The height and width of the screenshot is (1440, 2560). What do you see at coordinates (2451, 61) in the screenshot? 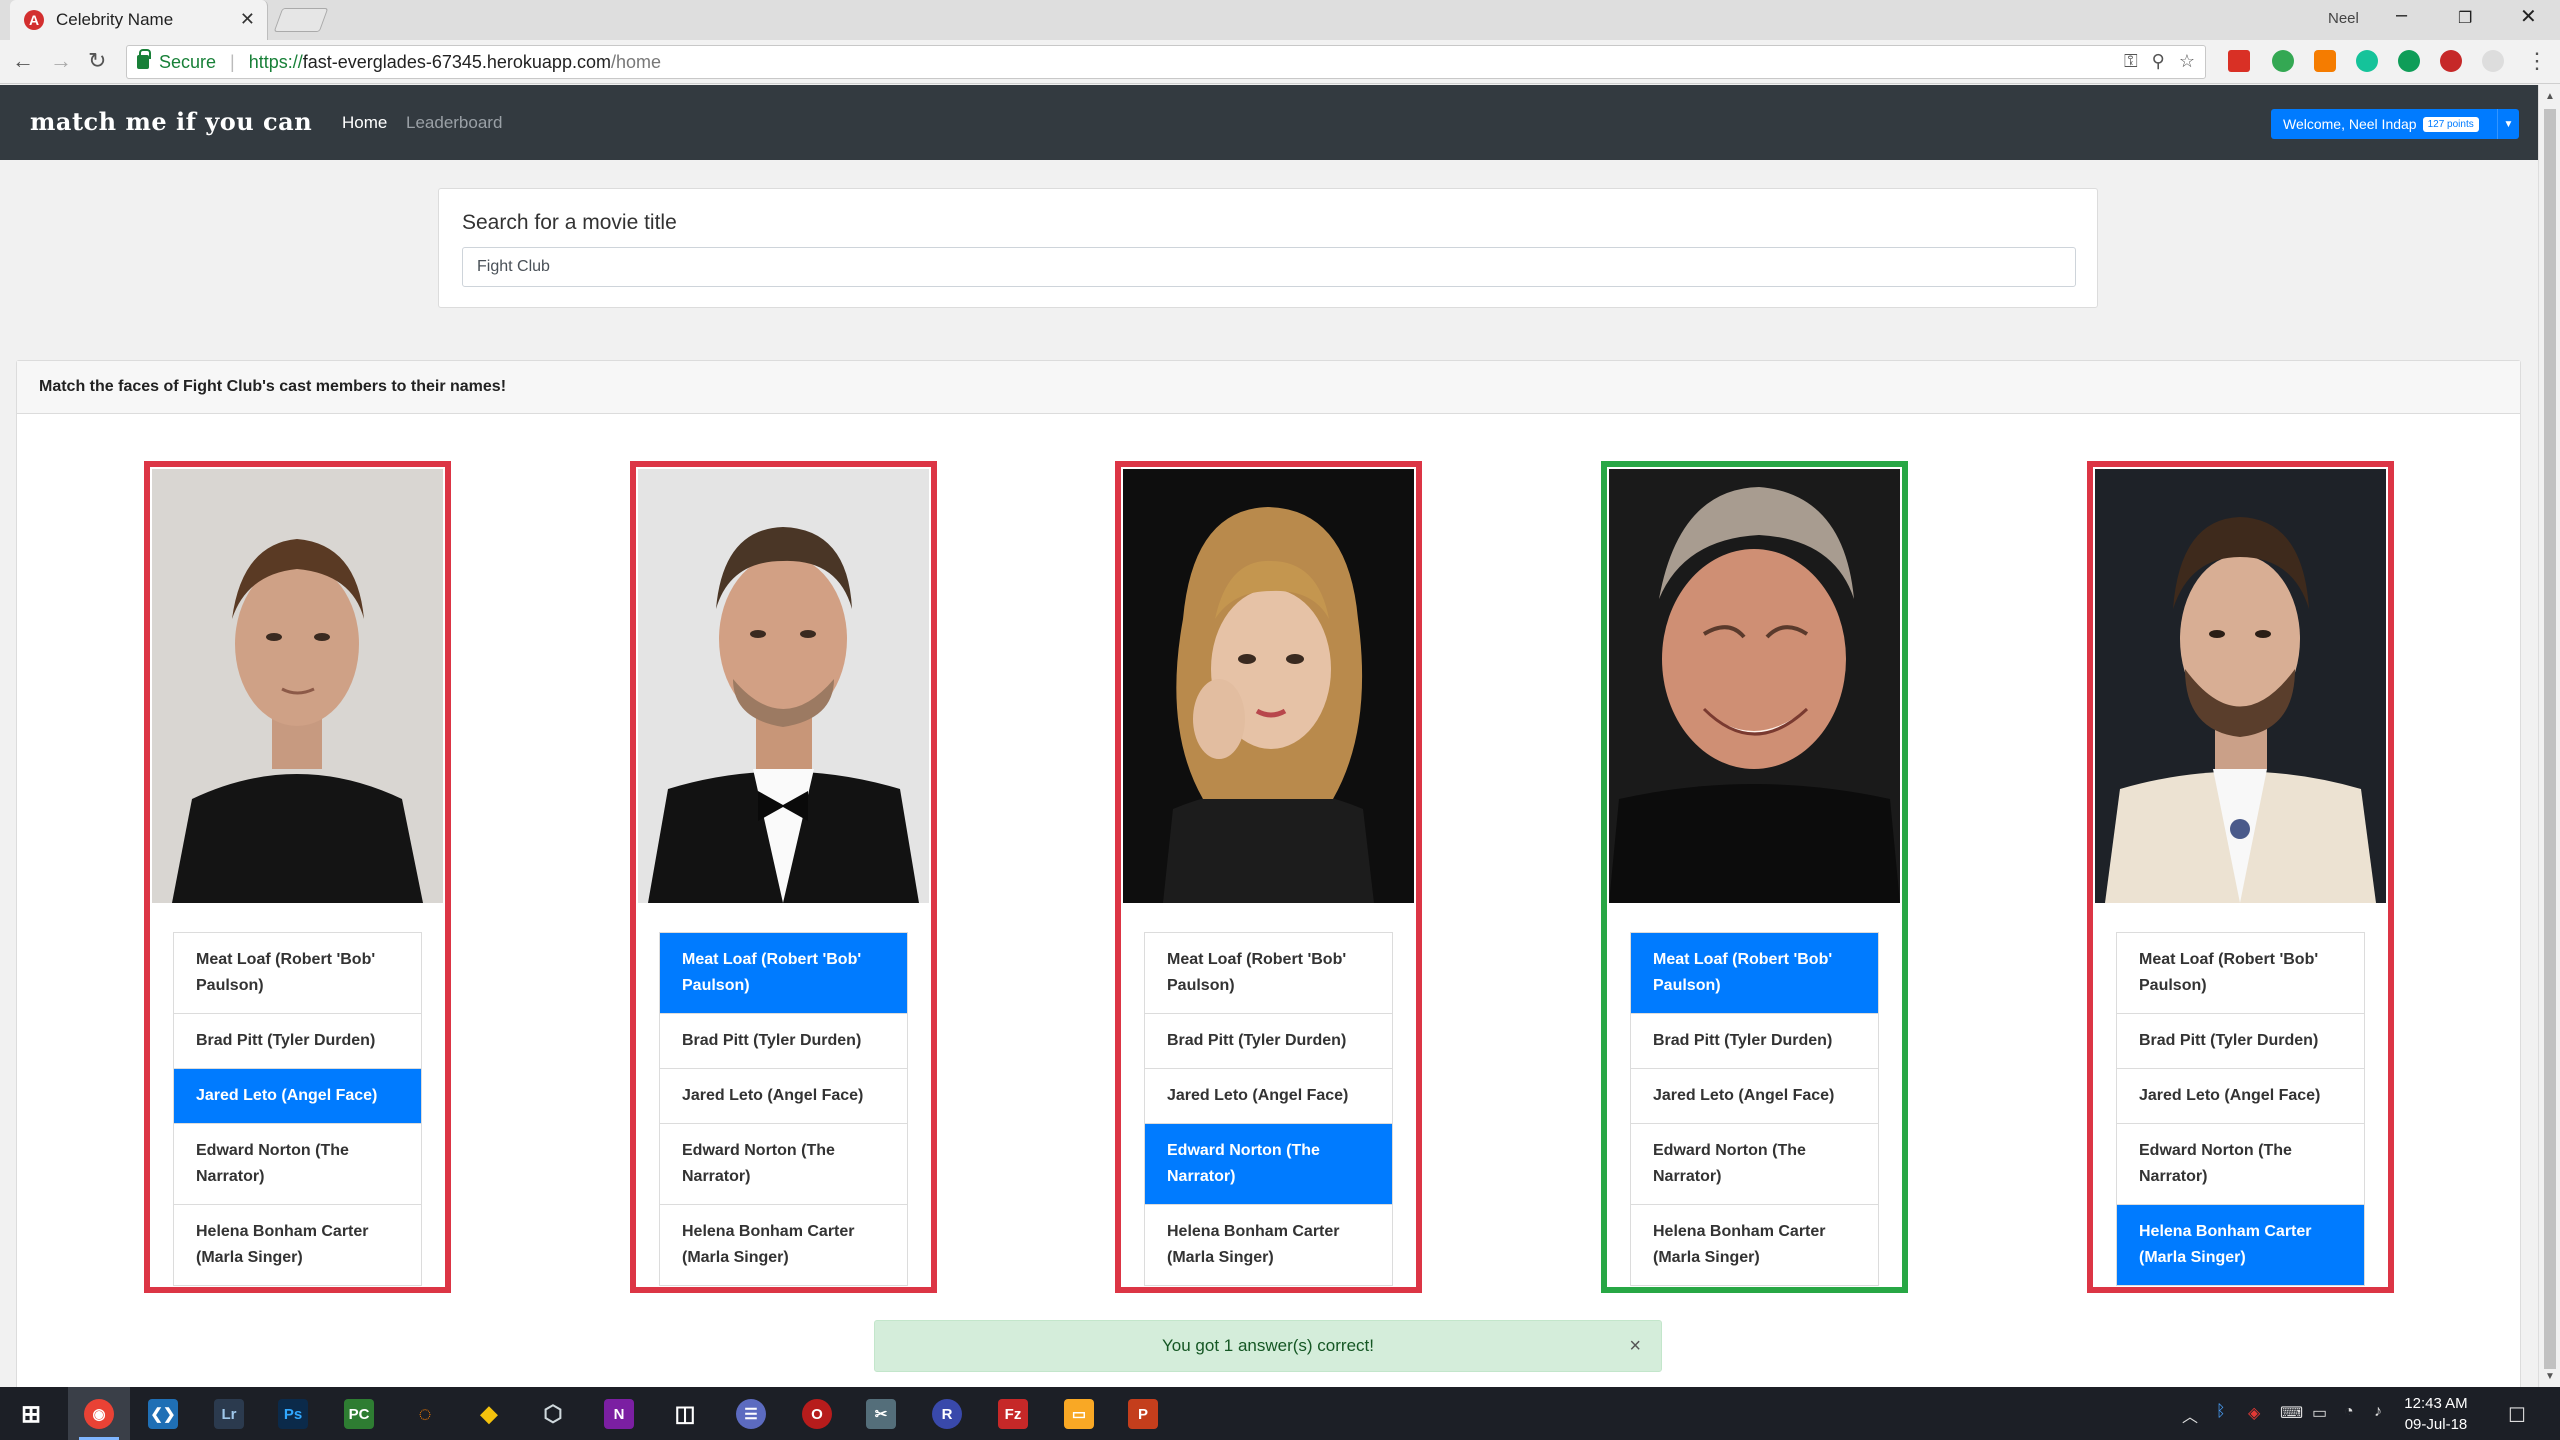
I see `adblock-icon` at bounding box center [2451, 61].